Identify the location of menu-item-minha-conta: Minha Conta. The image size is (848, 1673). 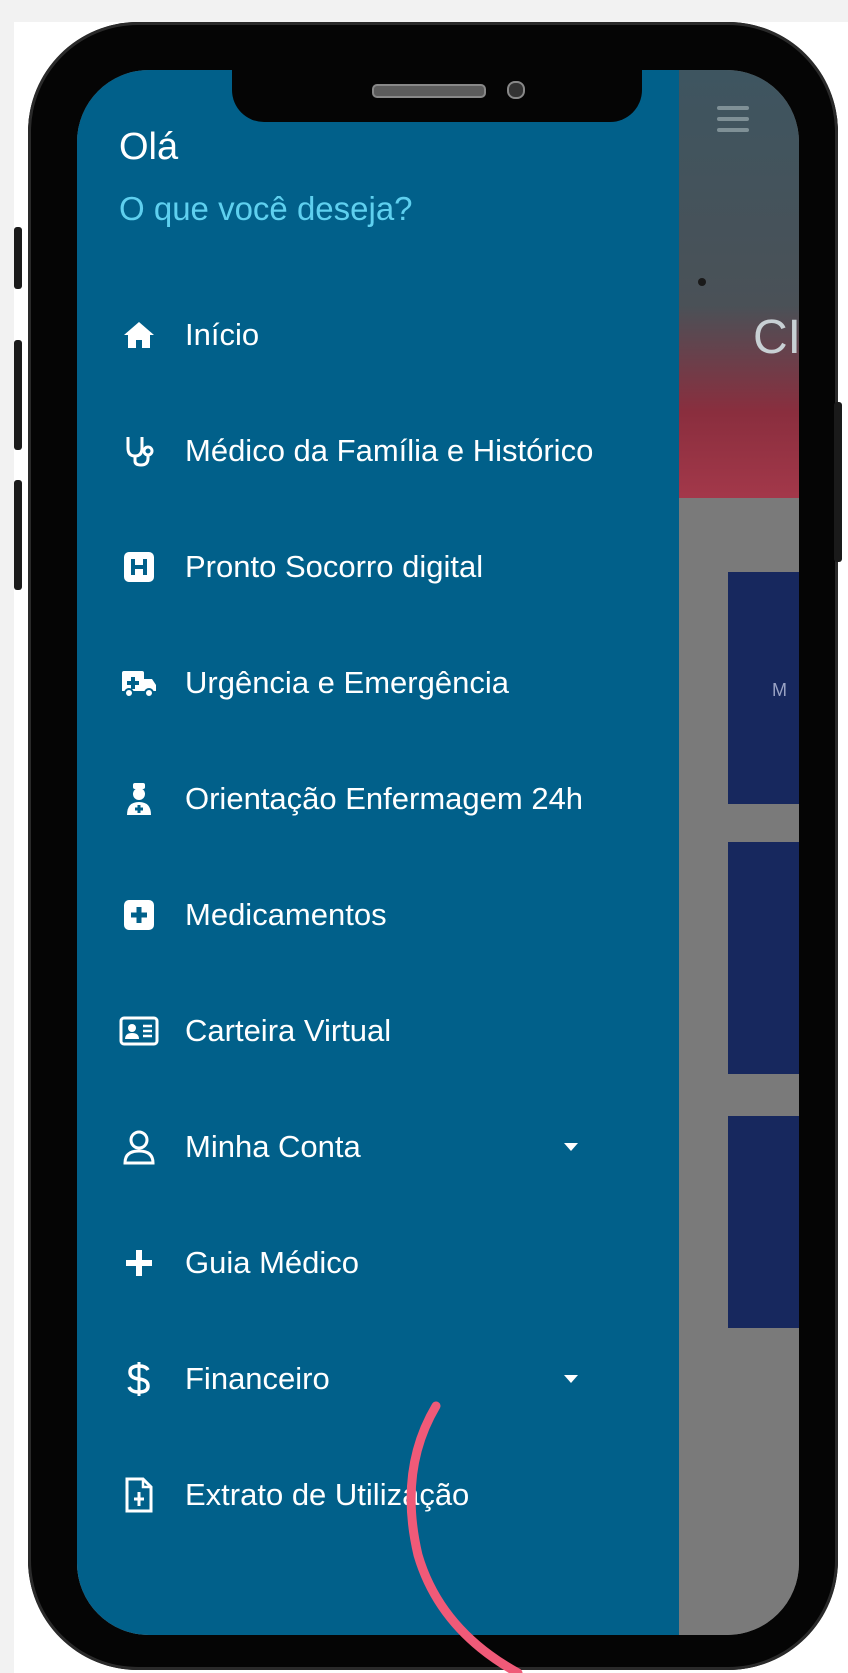
(378, 1147).